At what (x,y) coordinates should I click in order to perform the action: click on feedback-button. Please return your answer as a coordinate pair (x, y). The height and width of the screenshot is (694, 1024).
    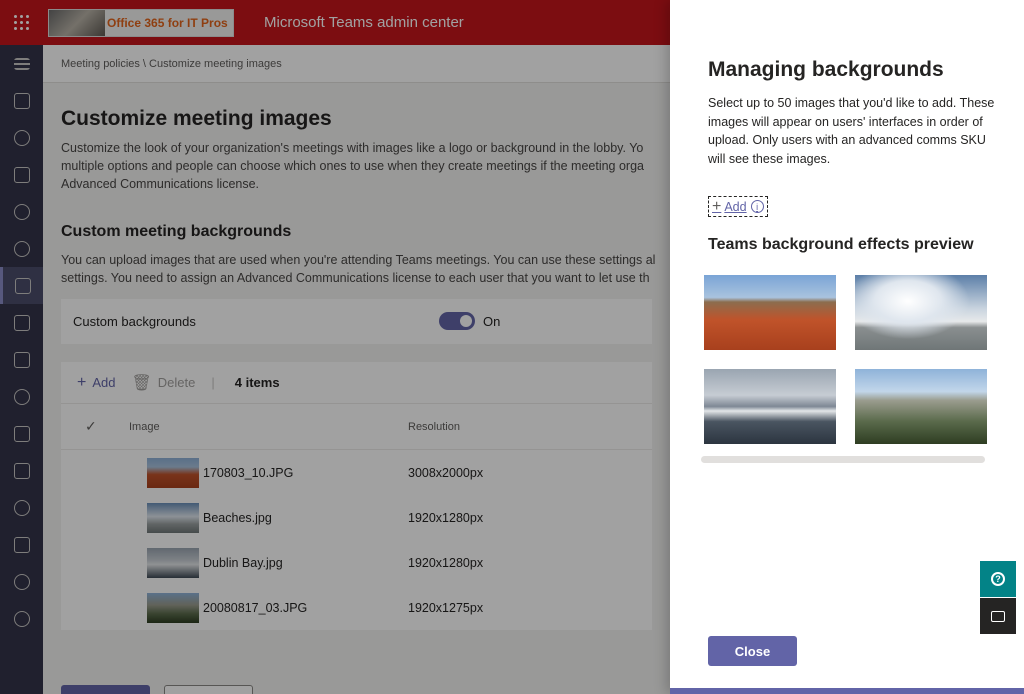
    Looking at the image, I should click on (998, 616).